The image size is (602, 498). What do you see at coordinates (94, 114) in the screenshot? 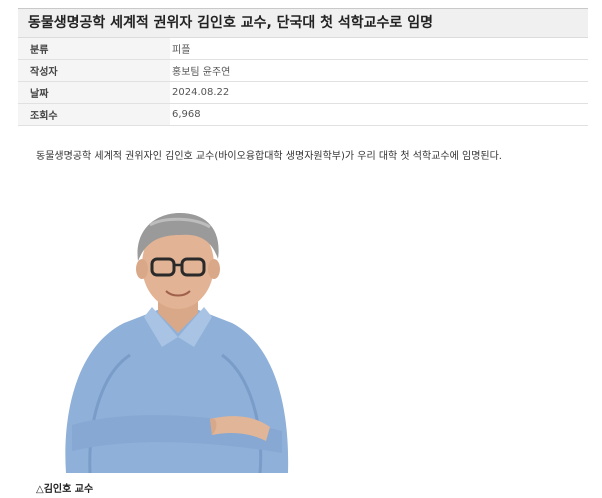
I see `meta-label: 조회수` at bounding box center [94, 114].